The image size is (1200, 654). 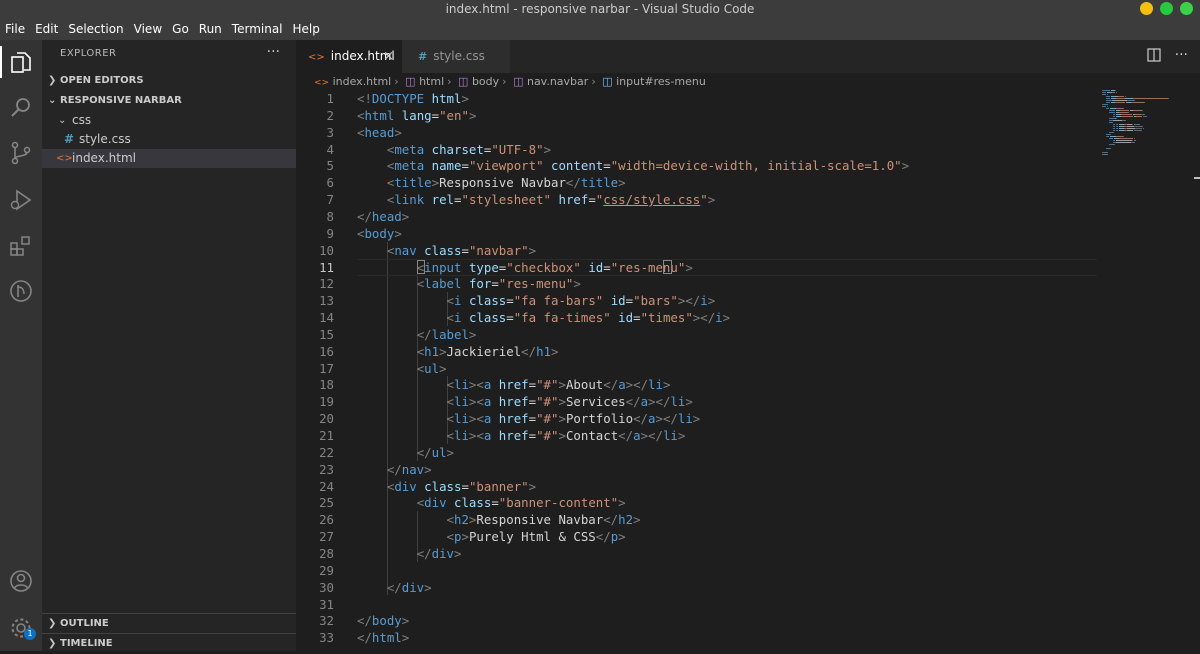 I want to click on menu-run: Run, so click(x=210, y=29).